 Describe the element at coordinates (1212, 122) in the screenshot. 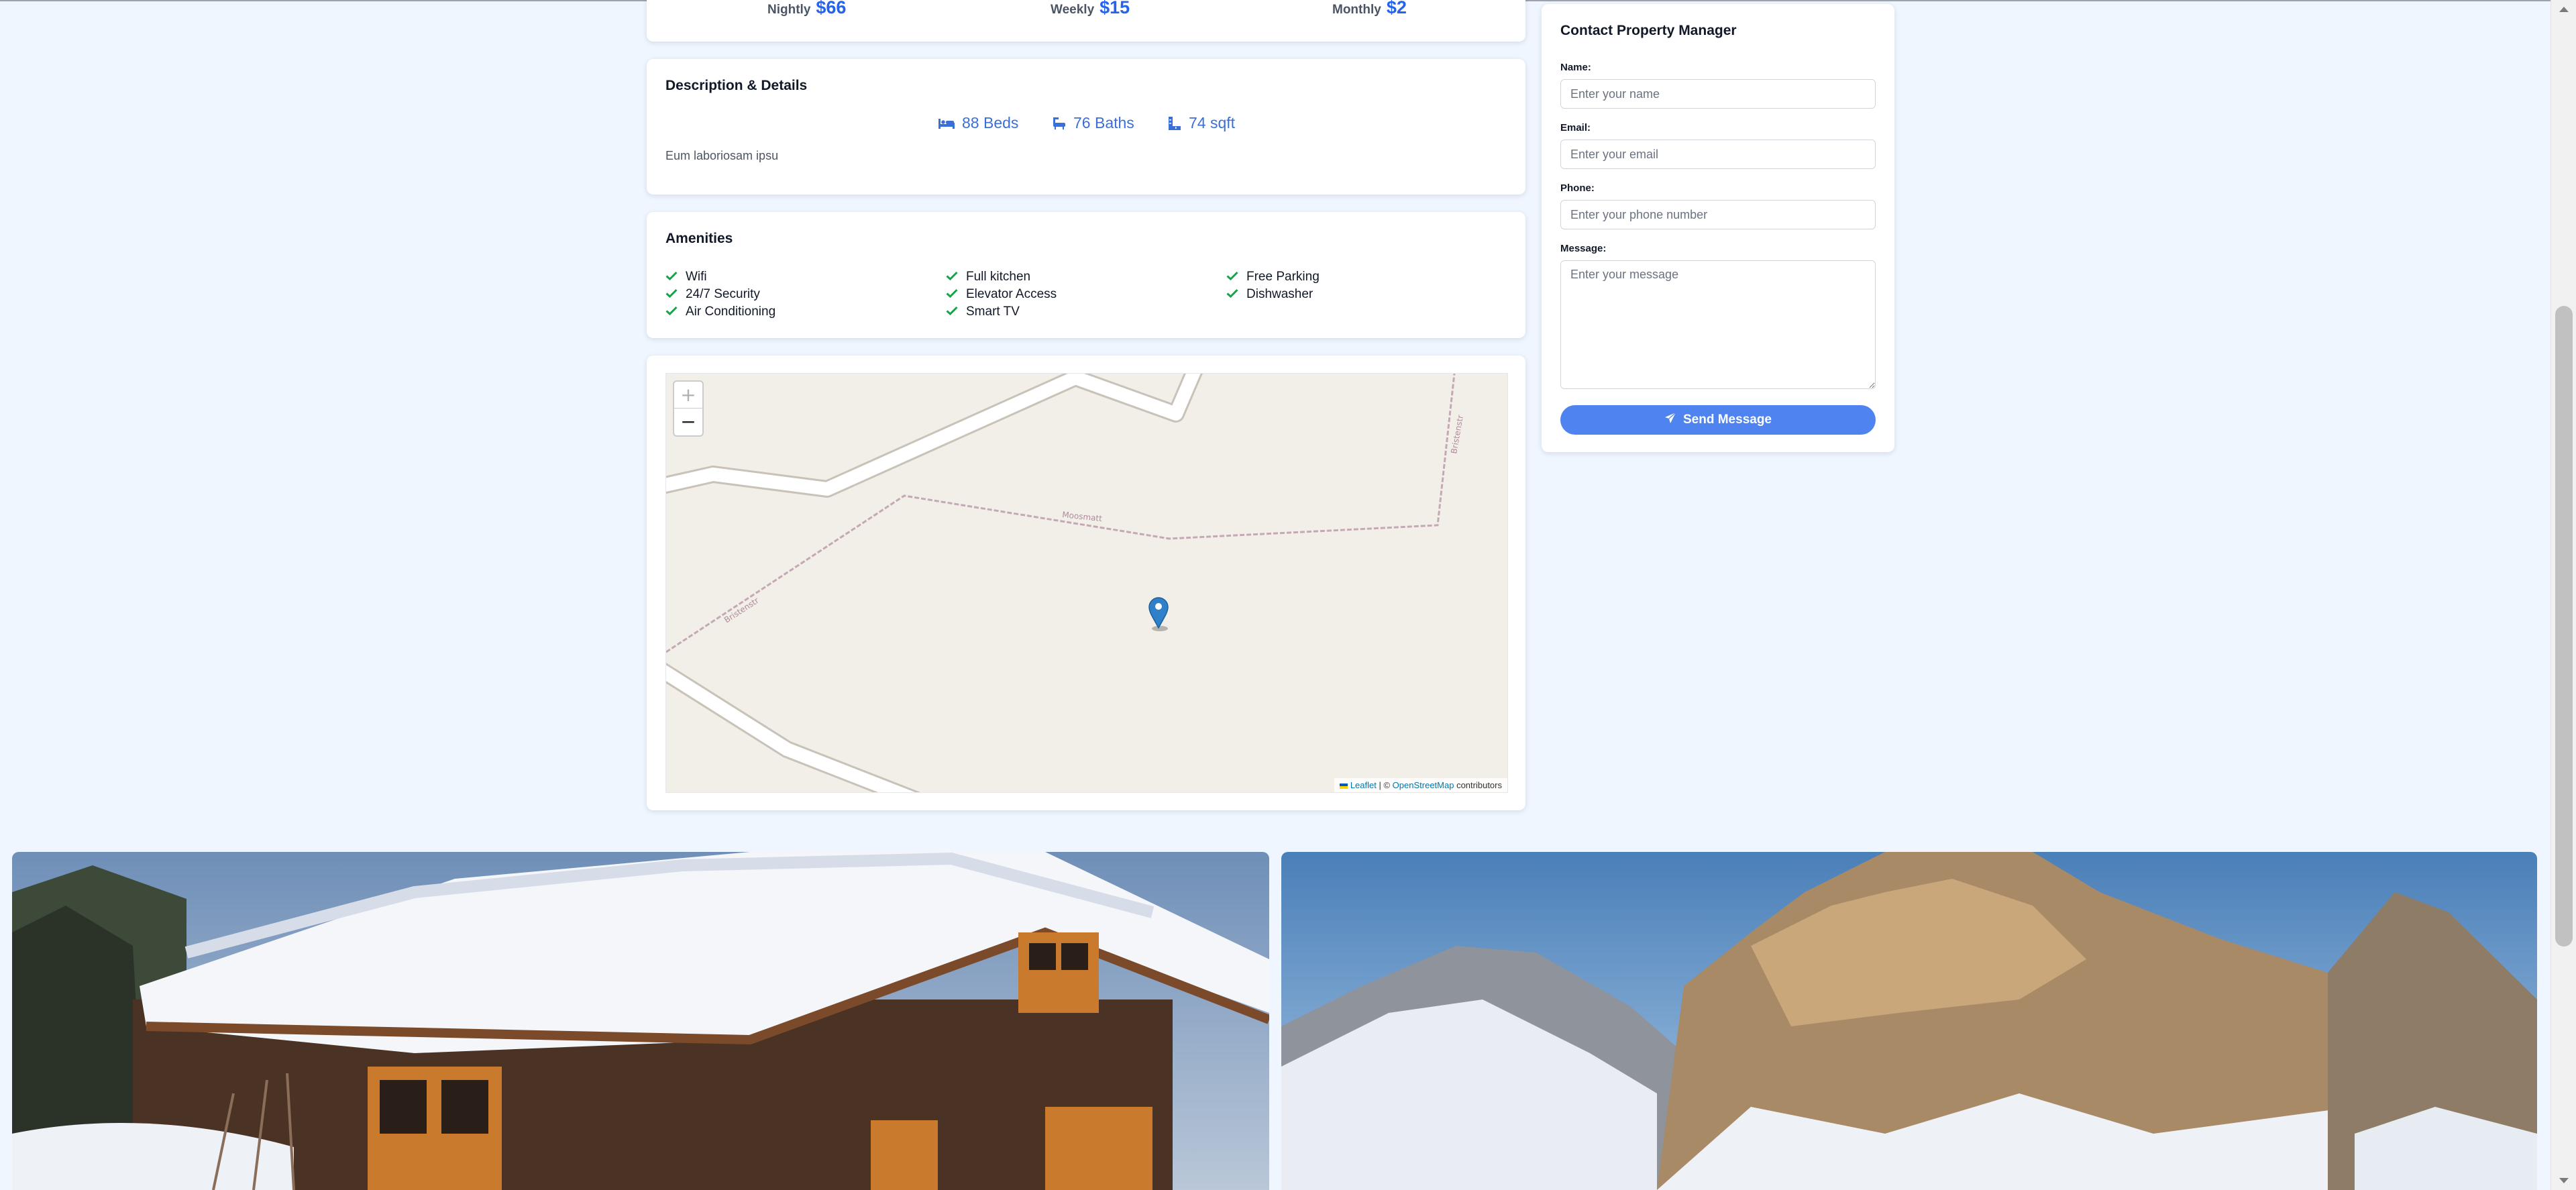

I see `area-value: 74 sqft` at that location.